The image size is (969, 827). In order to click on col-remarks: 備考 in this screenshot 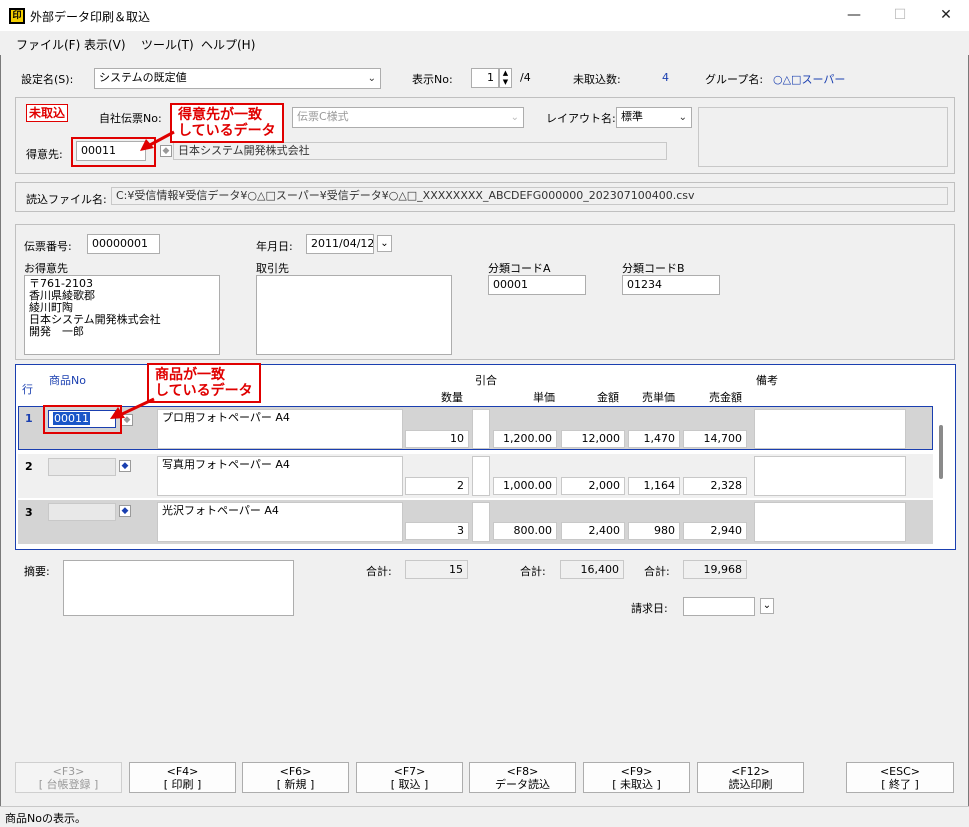, I will do `click(767, 380)`.